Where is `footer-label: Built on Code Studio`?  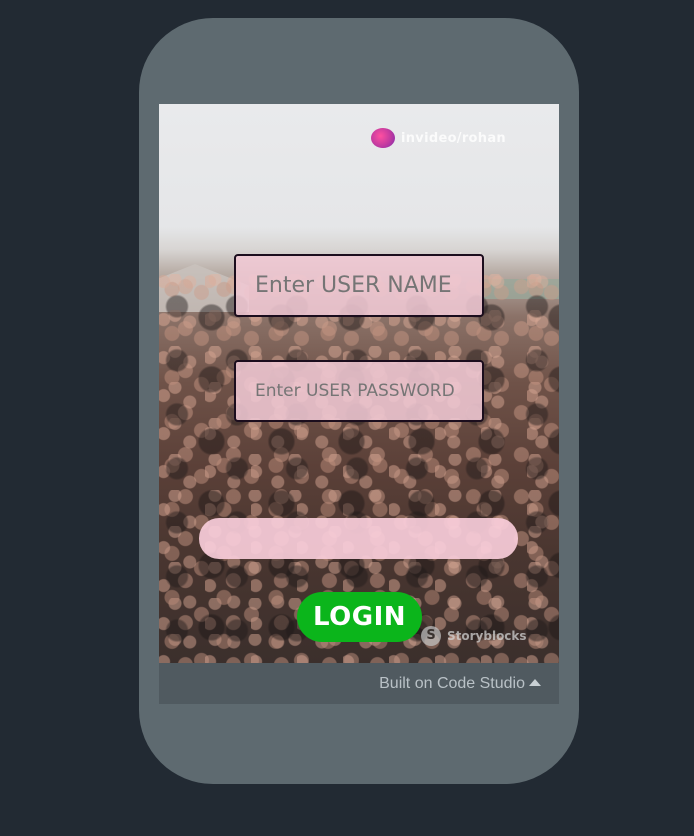 footer-label: Built on Code Studio is located at coordinates (452, 683).